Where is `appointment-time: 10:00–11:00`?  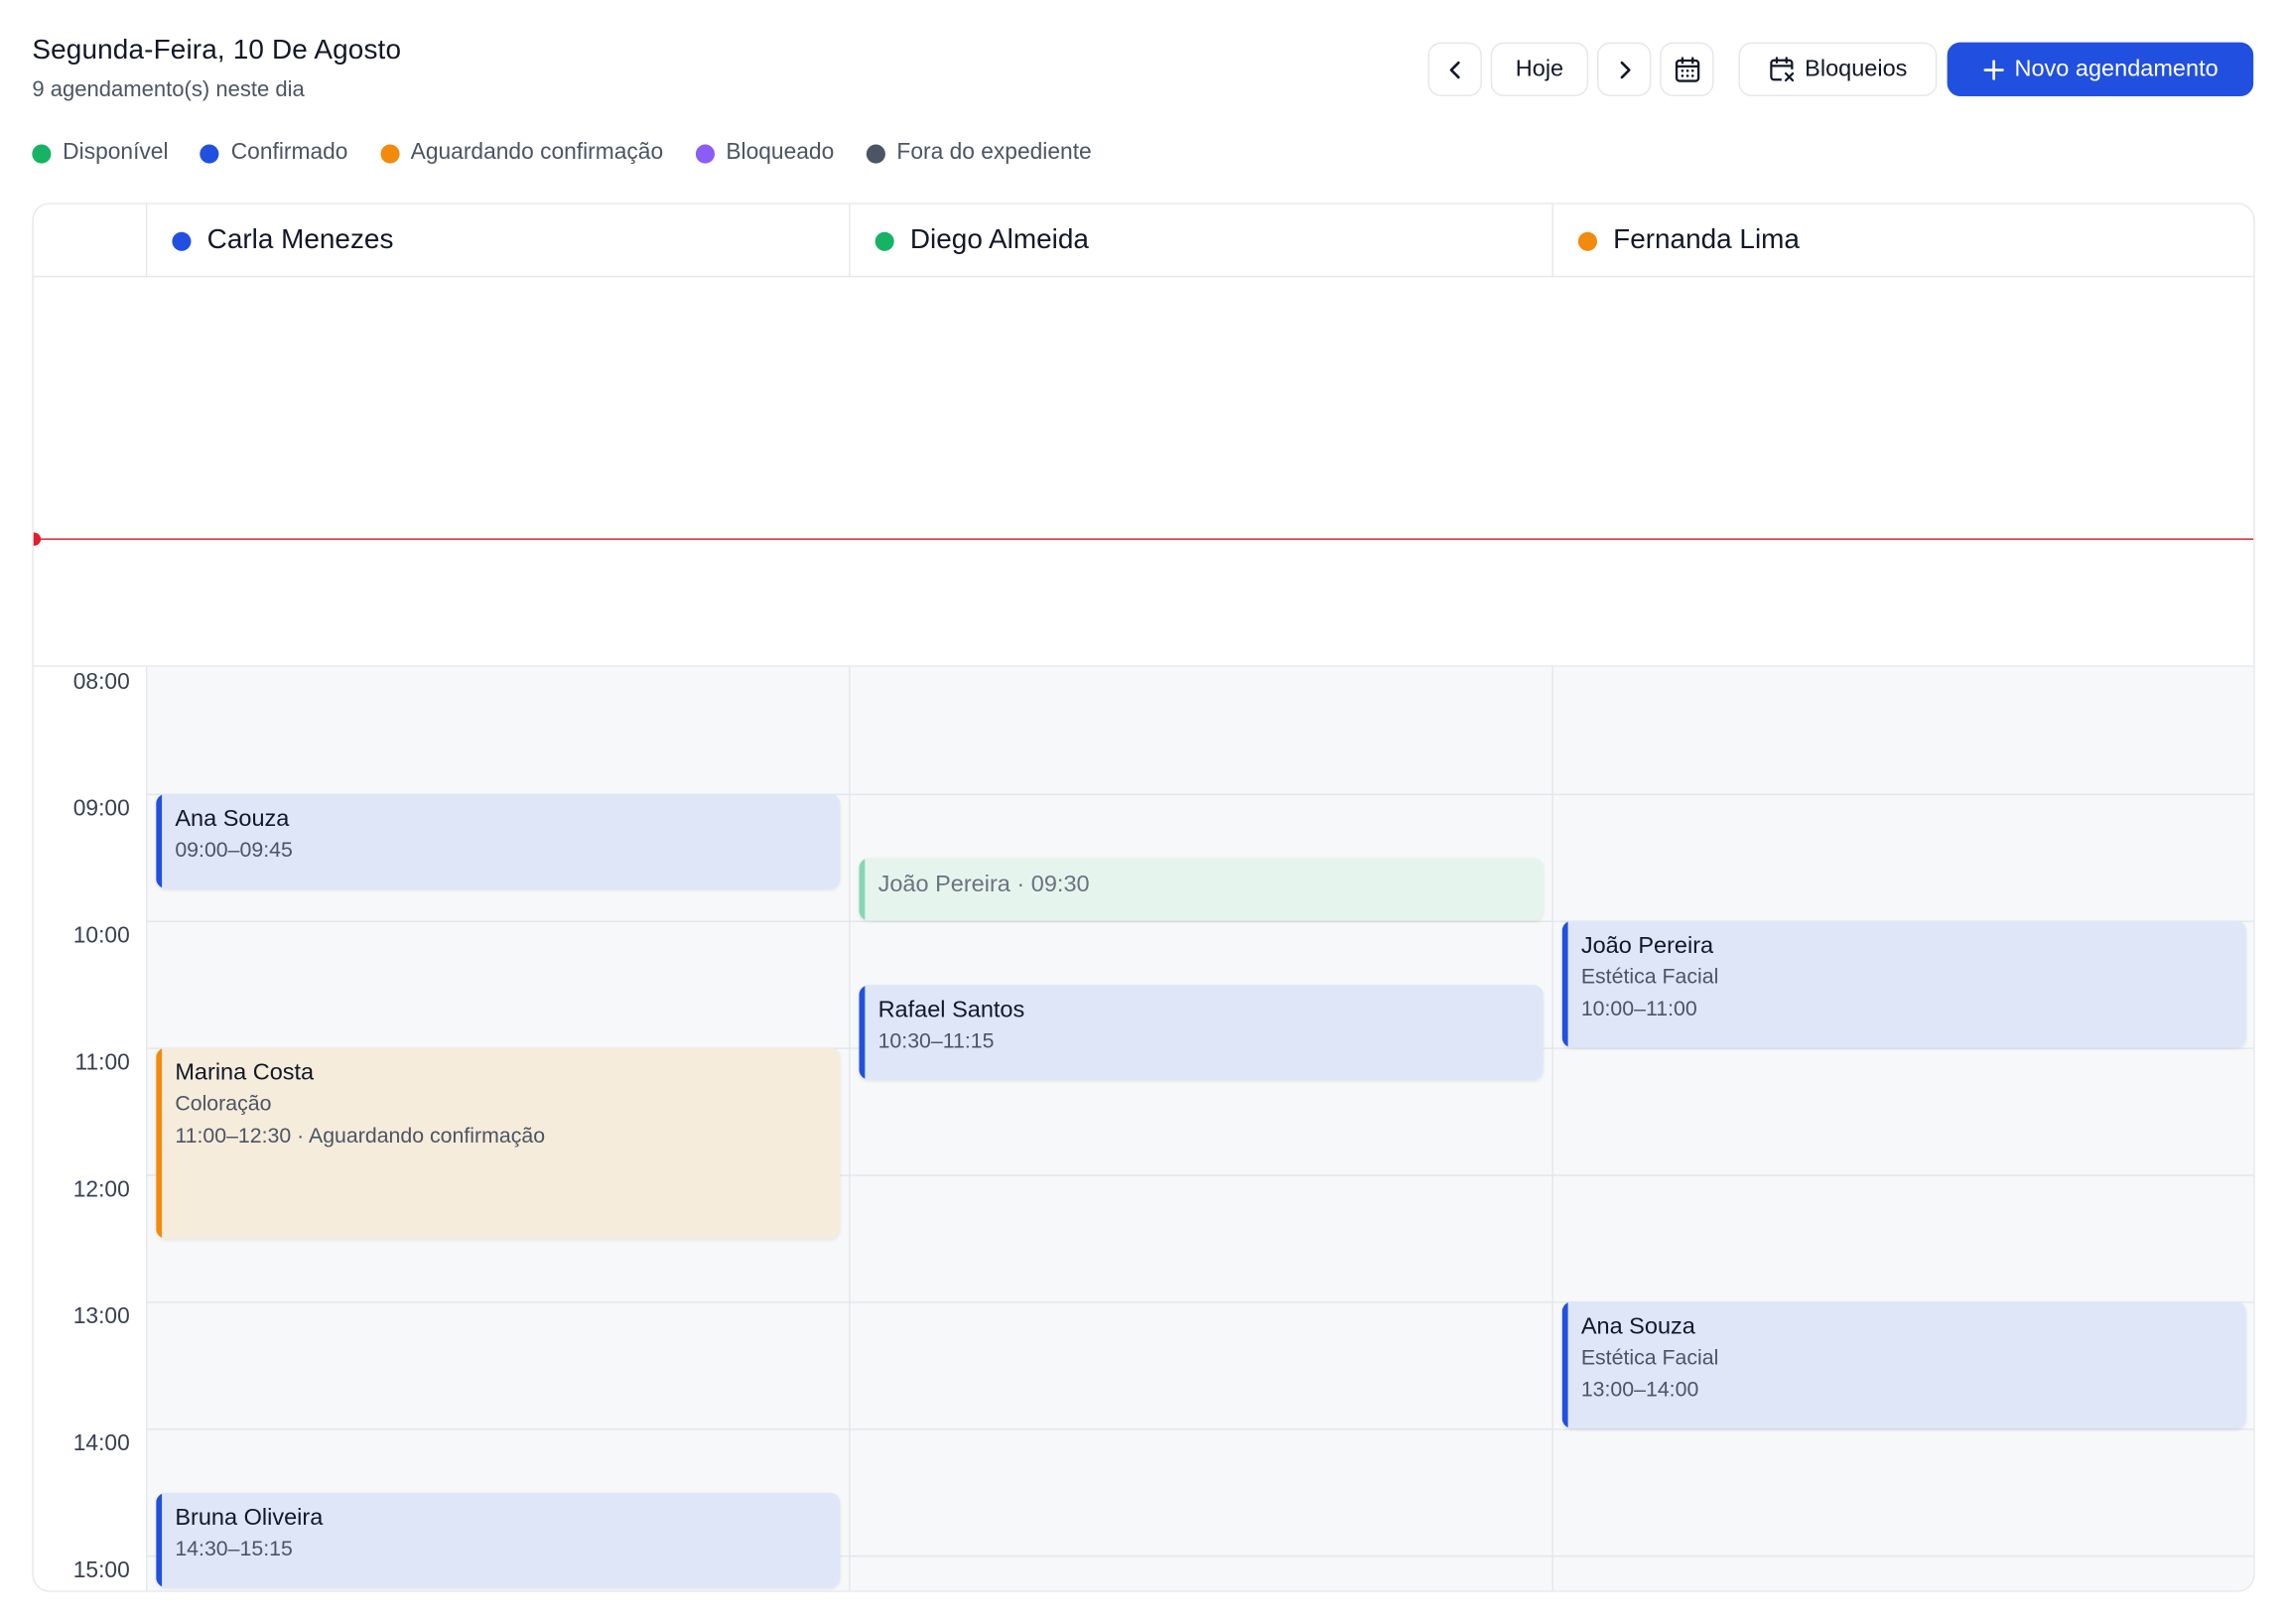
appointment-time: 10:00–11:00 is located at coordinates (1638, 1009).